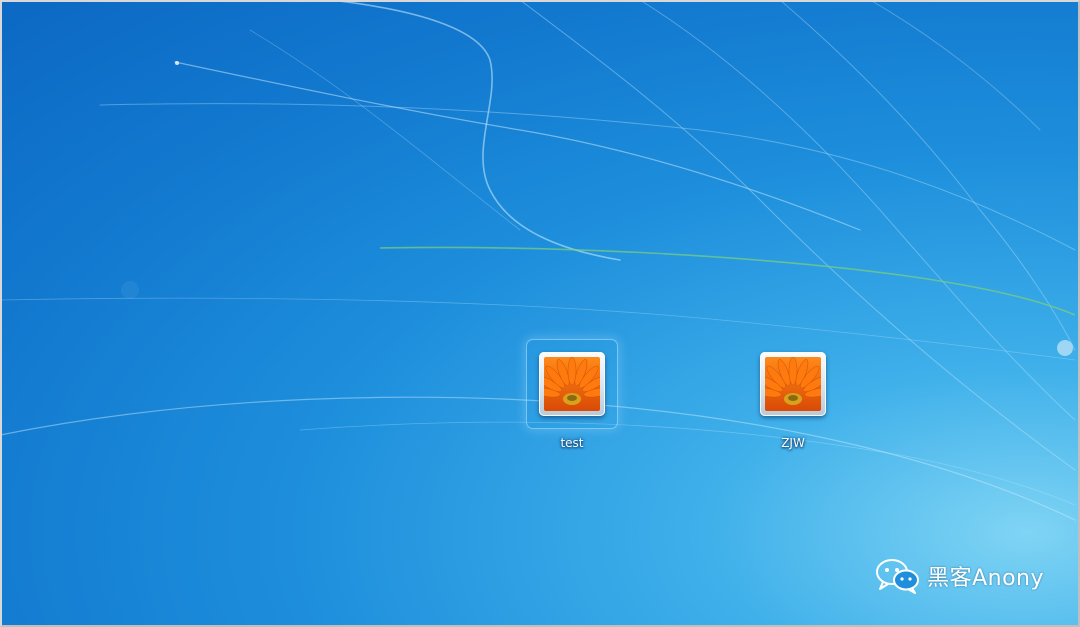  I want to click on watermark-text: 黑客Anony, so click(985, 578).